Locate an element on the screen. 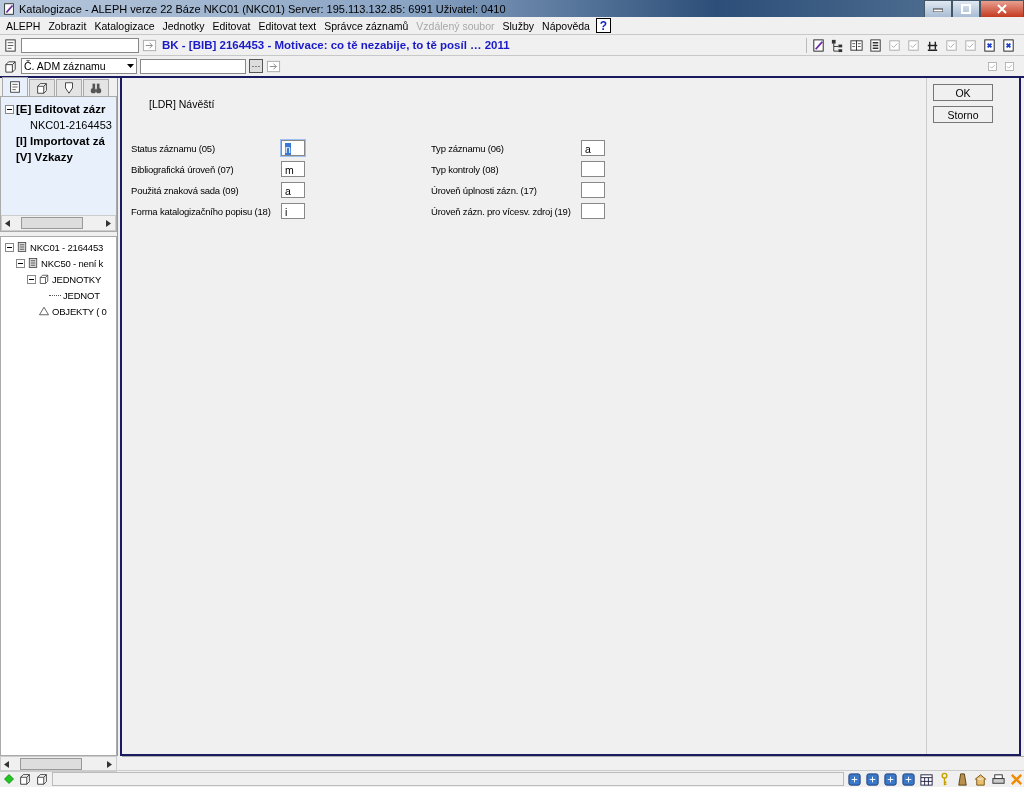 This screenshot has height=787, width=1024. tree-icon is located at coordinates (837, 45).